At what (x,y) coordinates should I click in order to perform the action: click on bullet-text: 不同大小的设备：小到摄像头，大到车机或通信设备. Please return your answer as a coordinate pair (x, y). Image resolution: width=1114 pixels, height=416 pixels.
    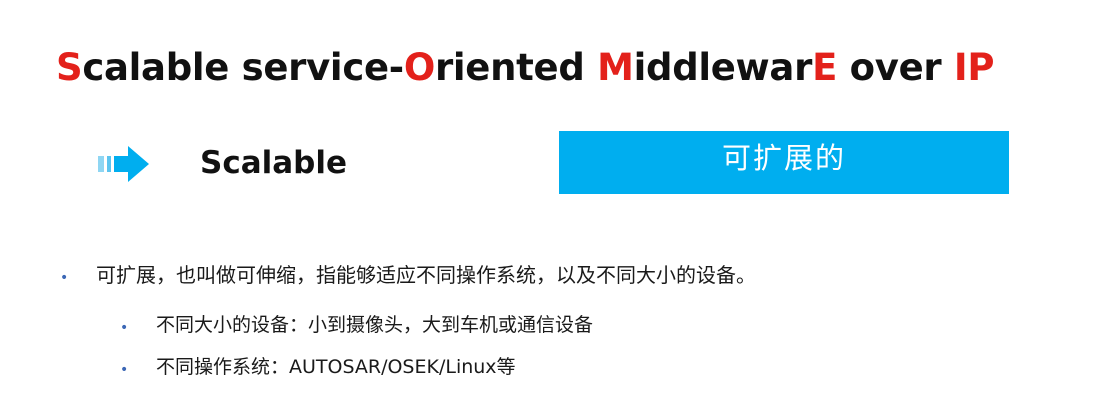
    Looking at the image, I should click on (375, 325).